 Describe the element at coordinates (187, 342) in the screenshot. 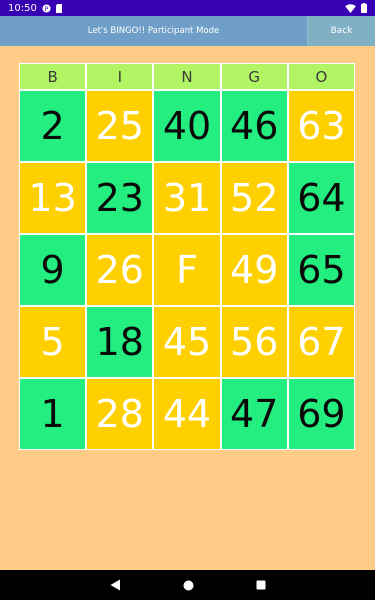

I see `bingo-cell-r4-c3: 45` at that location.